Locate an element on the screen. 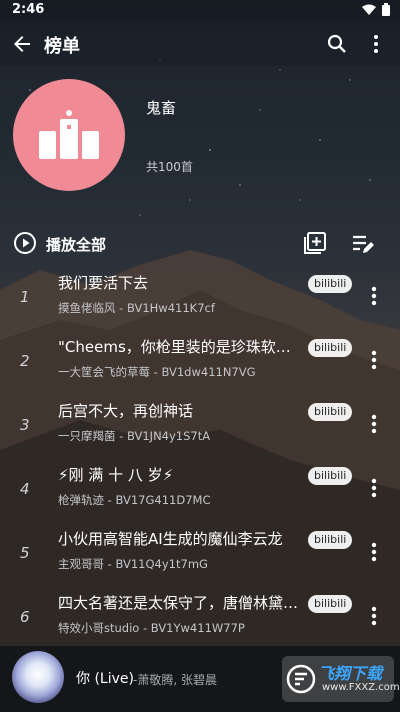 This screenshot has width=400, height=712. mini-player: 你 (Live) -萧敬腾, 张碧晨 飞翔下载 www.FXXZ.com is located at coordinates (200, 679).